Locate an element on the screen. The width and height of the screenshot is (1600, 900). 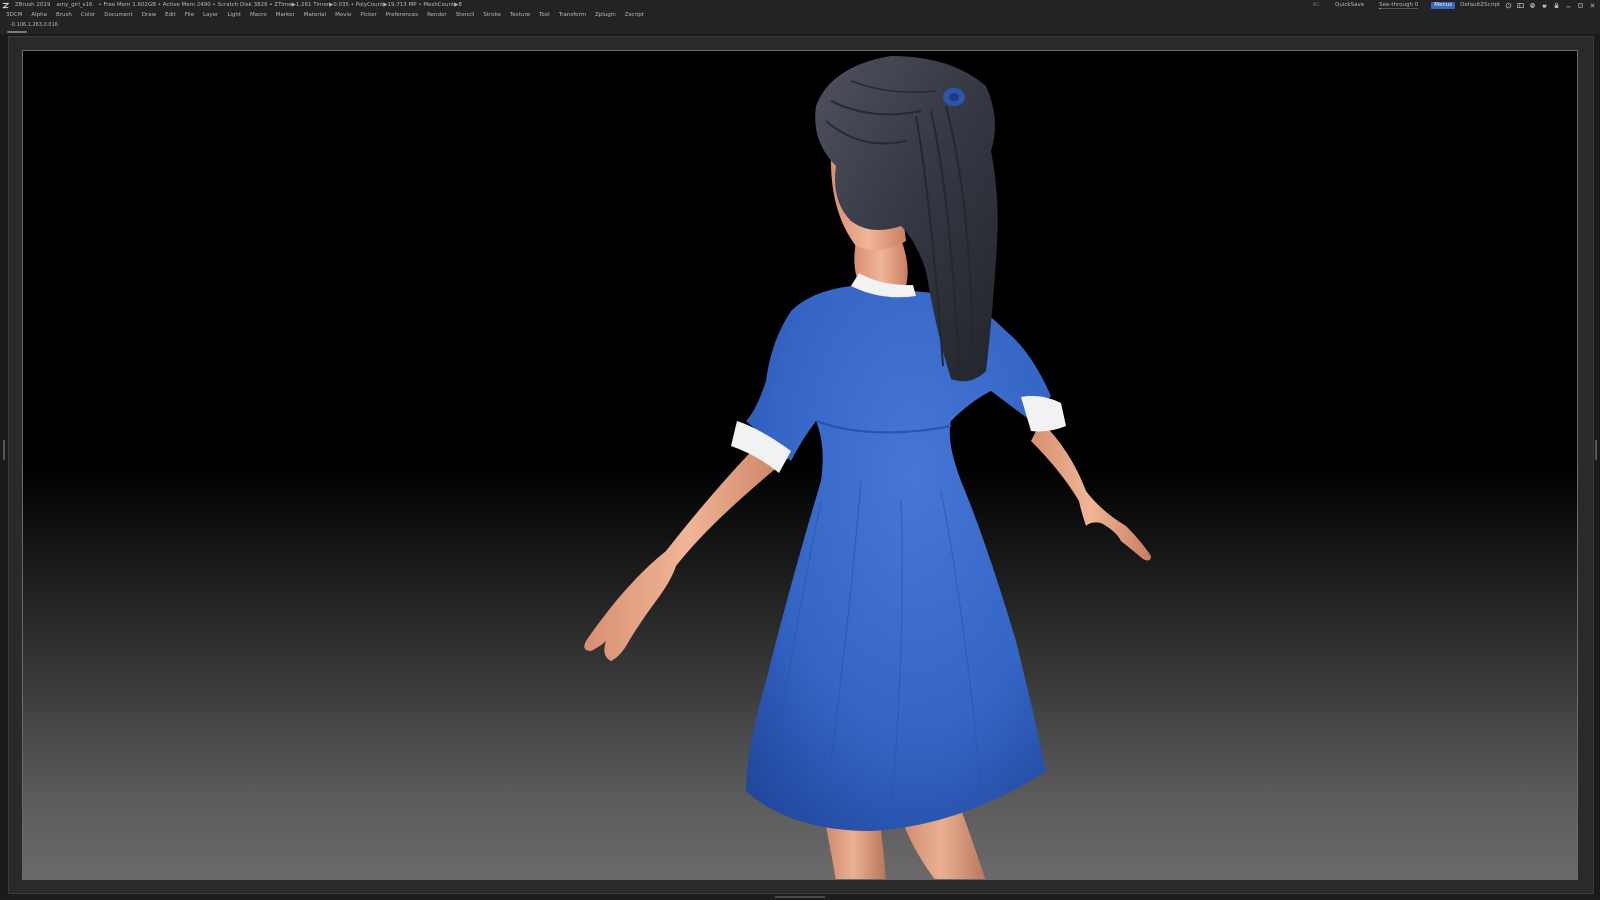
menu-zplugin: Zplugin is located at coordinates (605, 15).